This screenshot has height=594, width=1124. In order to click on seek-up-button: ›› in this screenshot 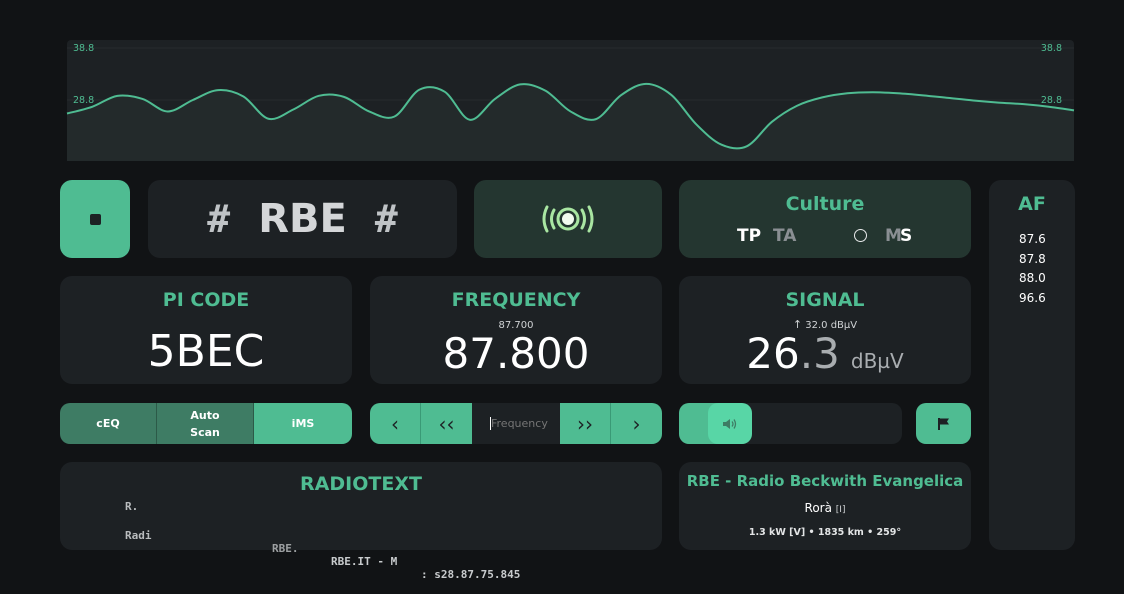, I will do `click(585, 423)`.